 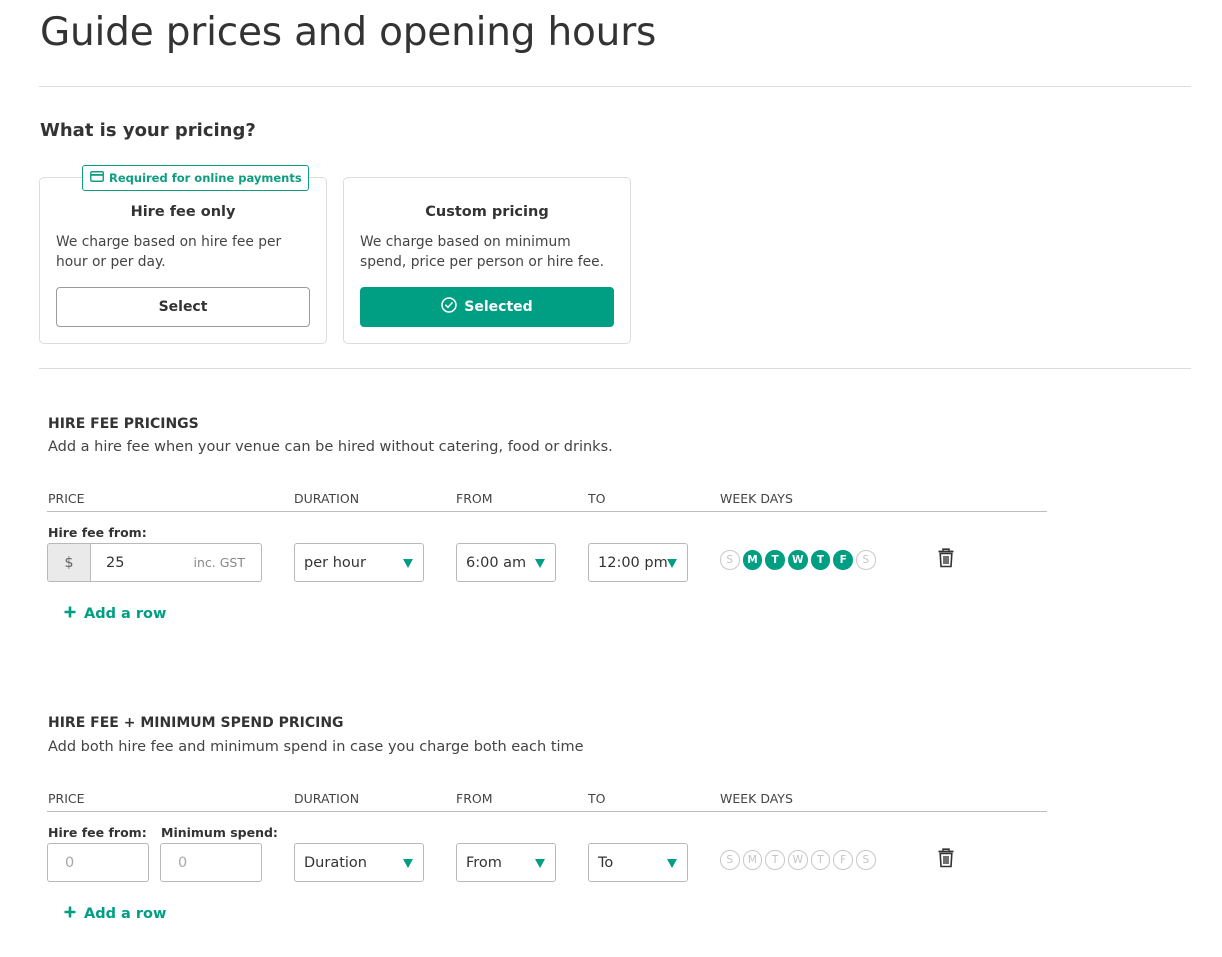 What do you see at coordinates (205, 178) in the screenshot?
I see `required-badge-label: Required for online payments` at bounding box center [205, 178].